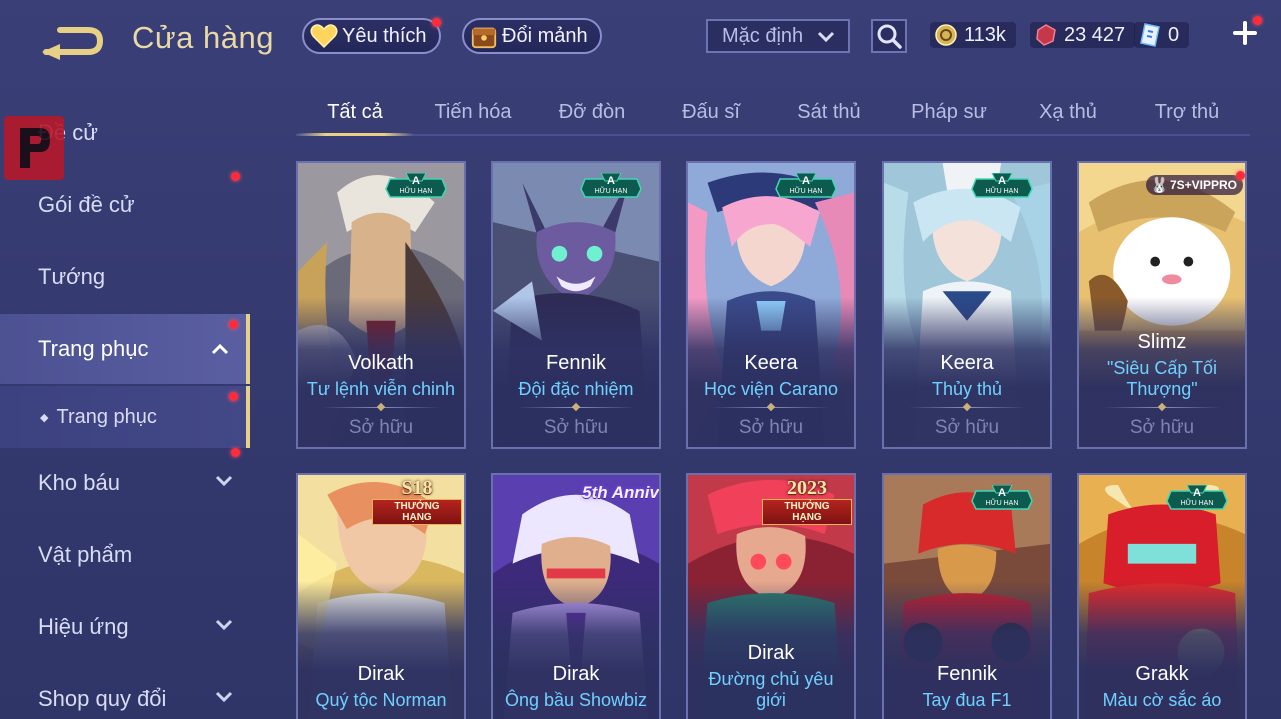 Image resolution: width=1281 pixels, height=719 pixels. Describe the element at coordinates (125, 349) in the screenshot. I see `sidebar-item-skins: Trang phục` at that location.